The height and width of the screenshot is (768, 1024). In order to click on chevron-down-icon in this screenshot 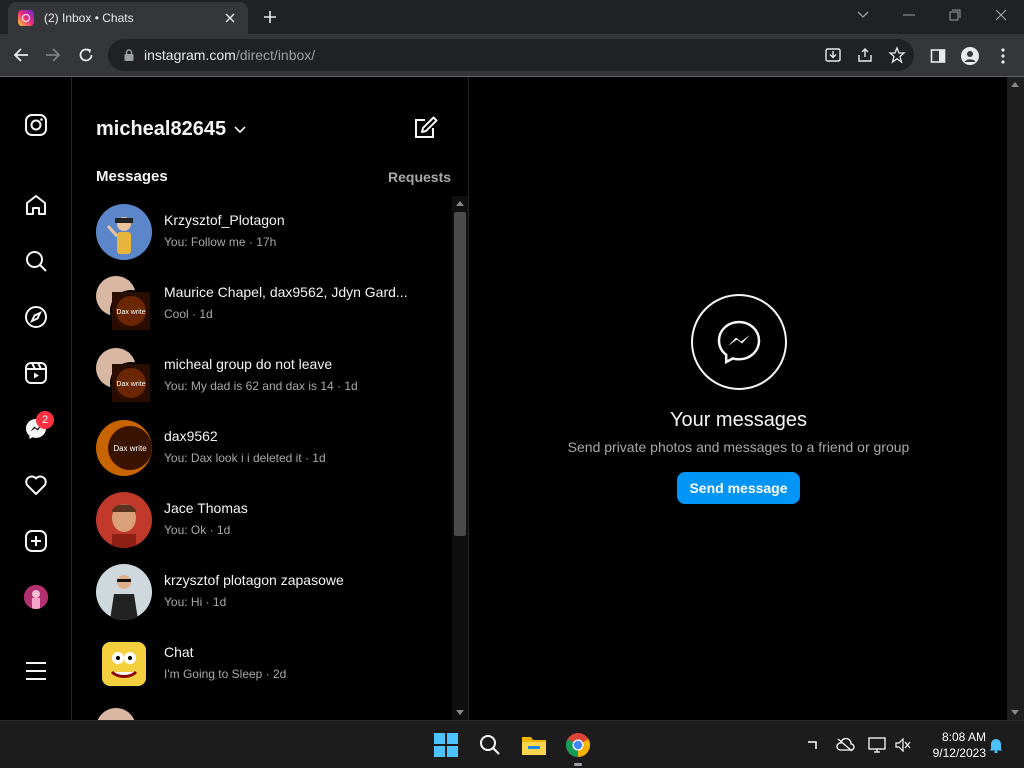, I will do `click(240, 129)`.